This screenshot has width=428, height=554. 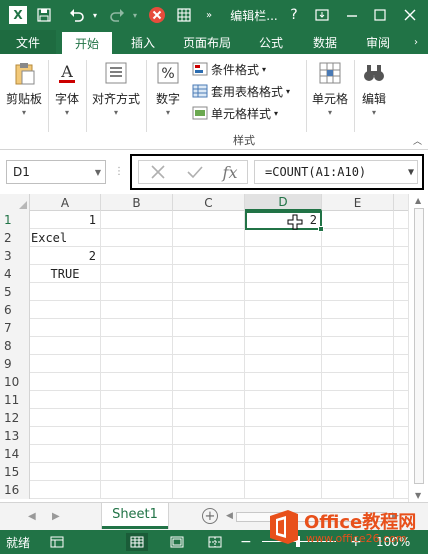 I want to click on page-layout-view-icon, so click(x=177, y=542).